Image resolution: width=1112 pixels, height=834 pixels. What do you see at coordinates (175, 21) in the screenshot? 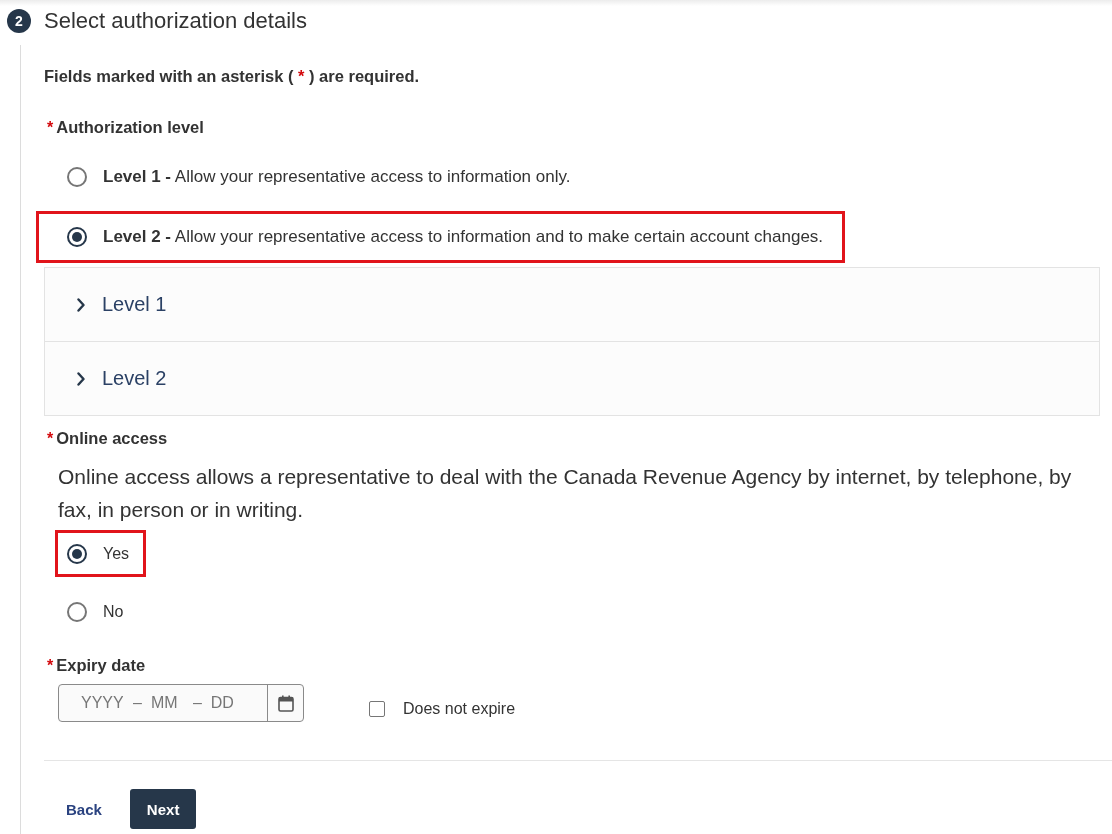
I see `step-title: Select authorization details` at bounding box center [175, 21].